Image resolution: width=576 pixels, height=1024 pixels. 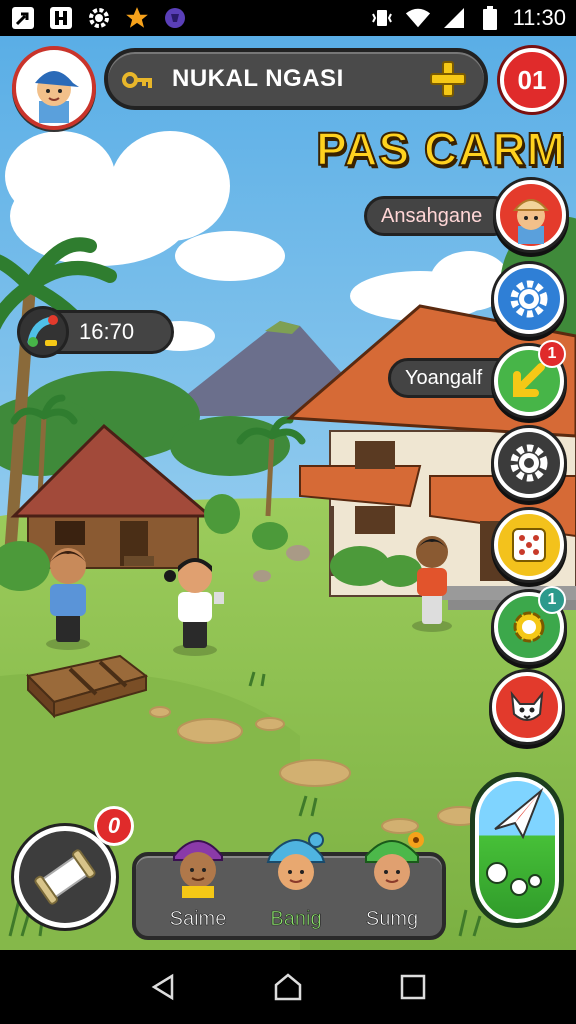 I want to click on character-tray: Saime Banig Sumg, so click(x=289, y=886).